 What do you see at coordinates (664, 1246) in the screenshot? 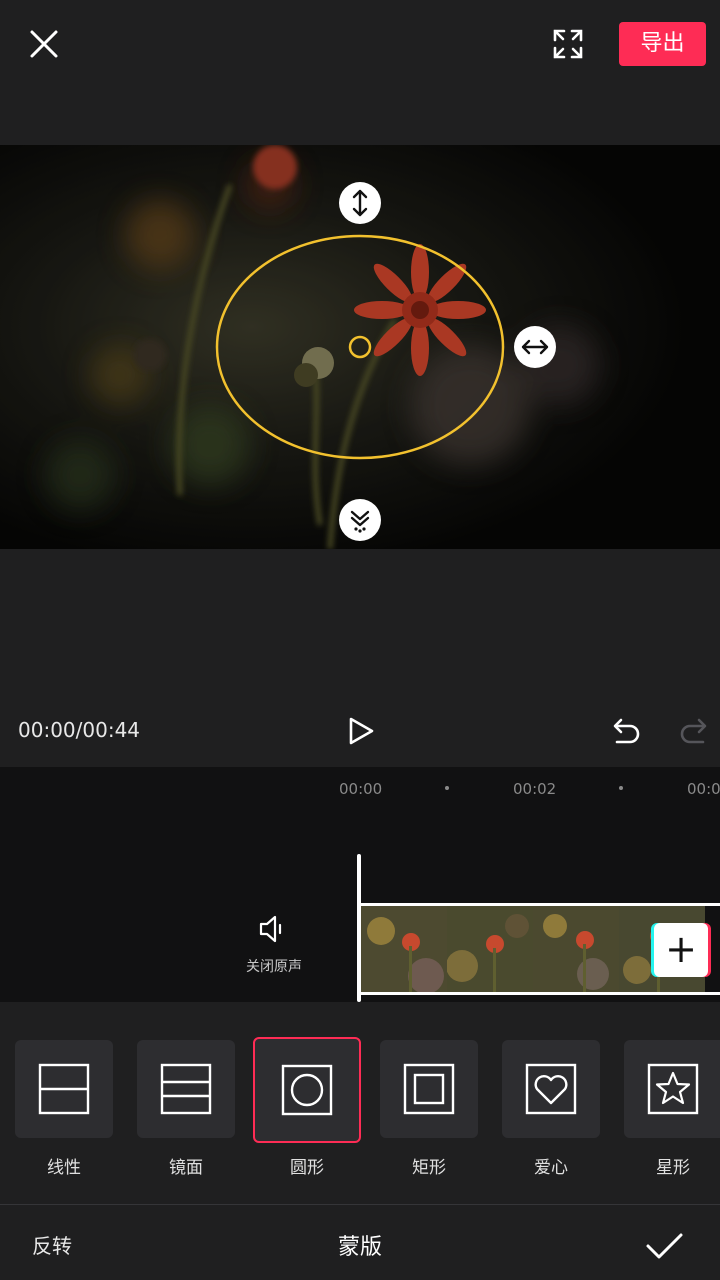
I see `checkmark-icon` at bounding box center [664, 1246].